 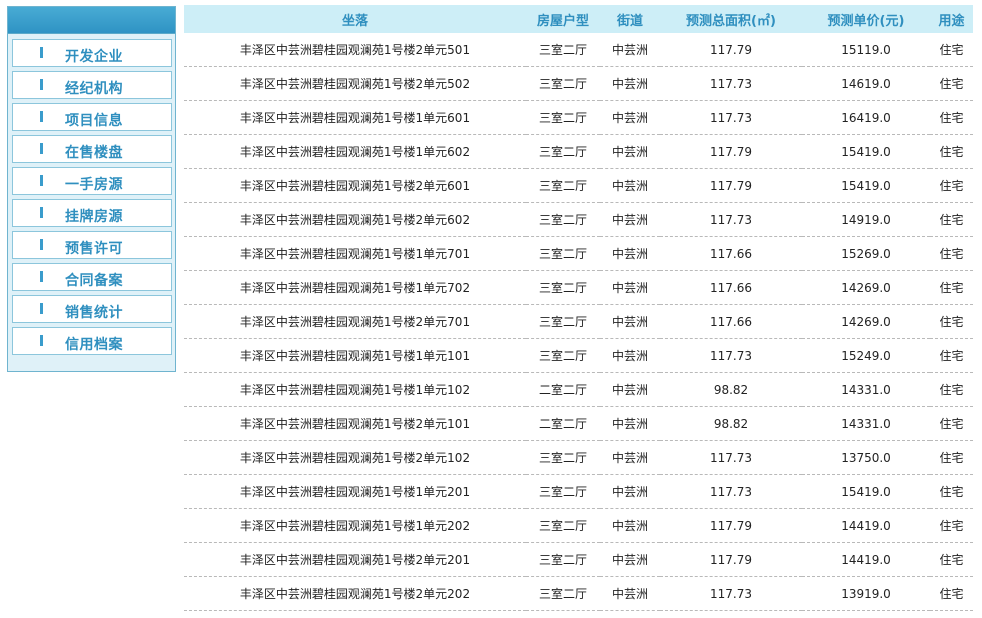 What do you see at coordinates (355, 559) in the screenshot?
I see `cell-location: 丰泽区中芸洲碧桂园观澜苑1号楼2单元201` at bounding box center [355, 559].